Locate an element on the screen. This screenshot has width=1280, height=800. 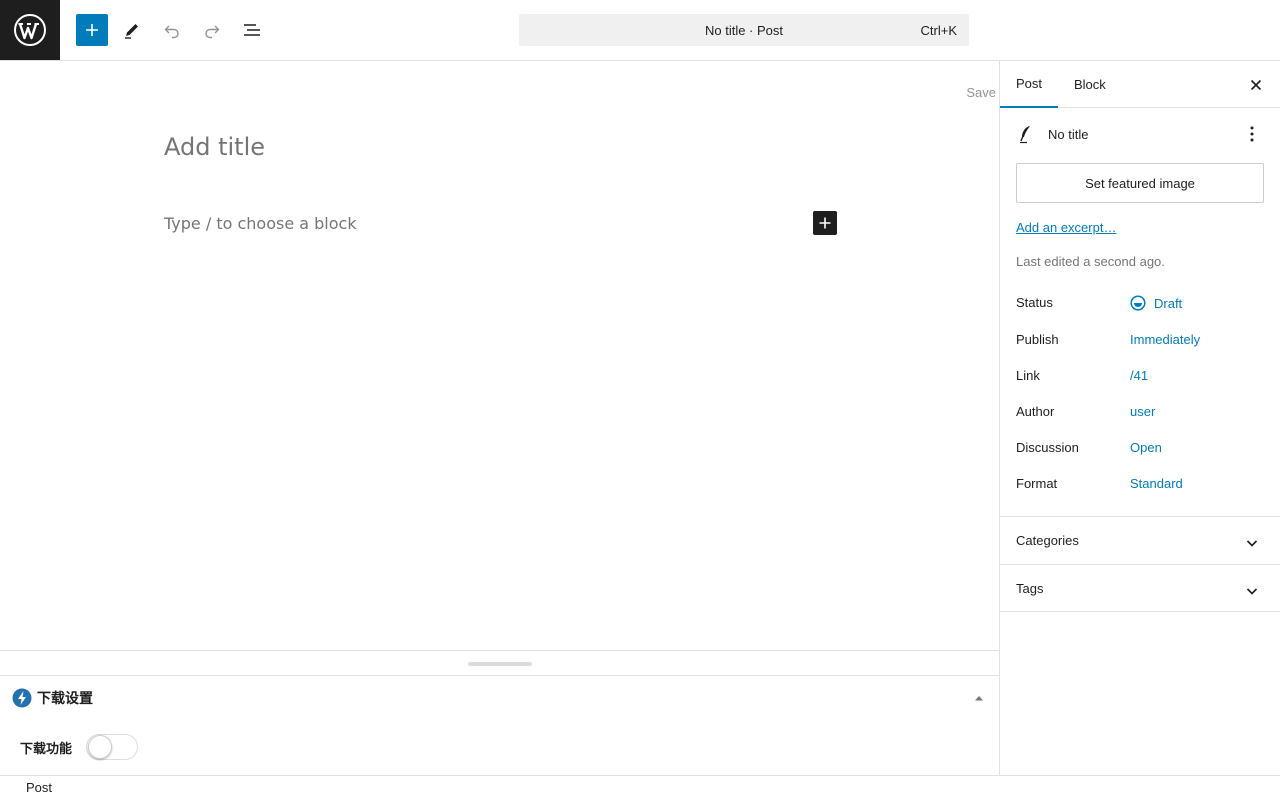
quill-icon is located at coordinates (1025, 135).